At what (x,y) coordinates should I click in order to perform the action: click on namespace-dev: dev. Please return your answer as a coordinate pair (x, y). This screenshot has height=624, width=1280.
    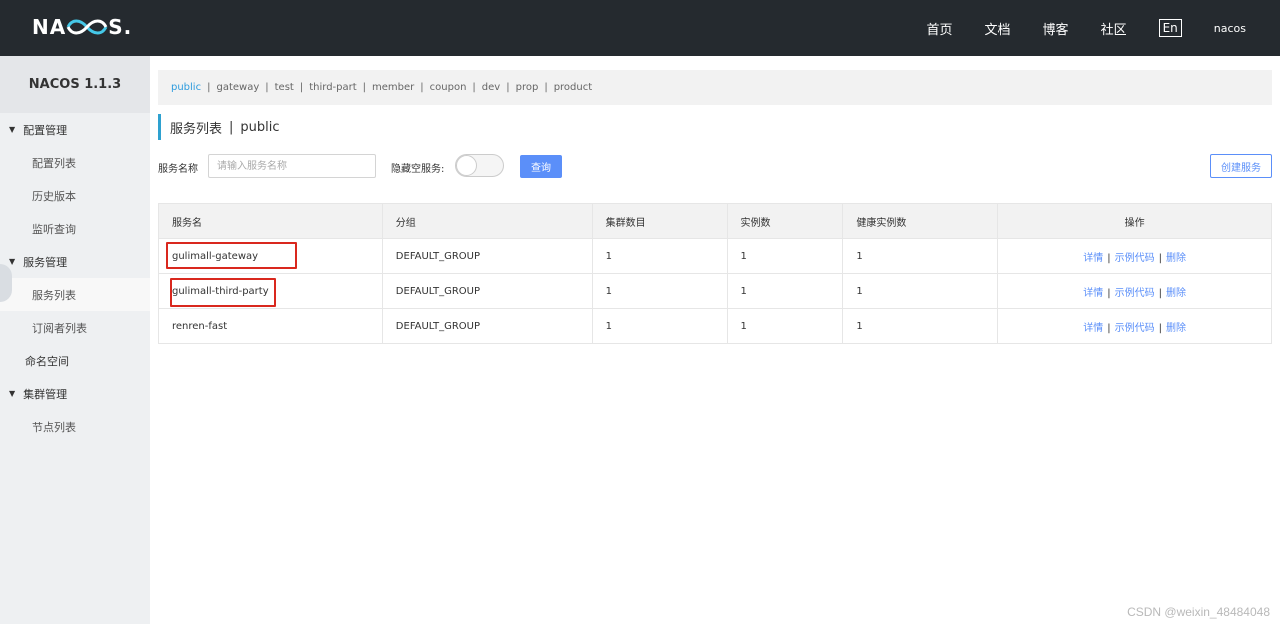
    Looking at the image, I should click on (491, 87).